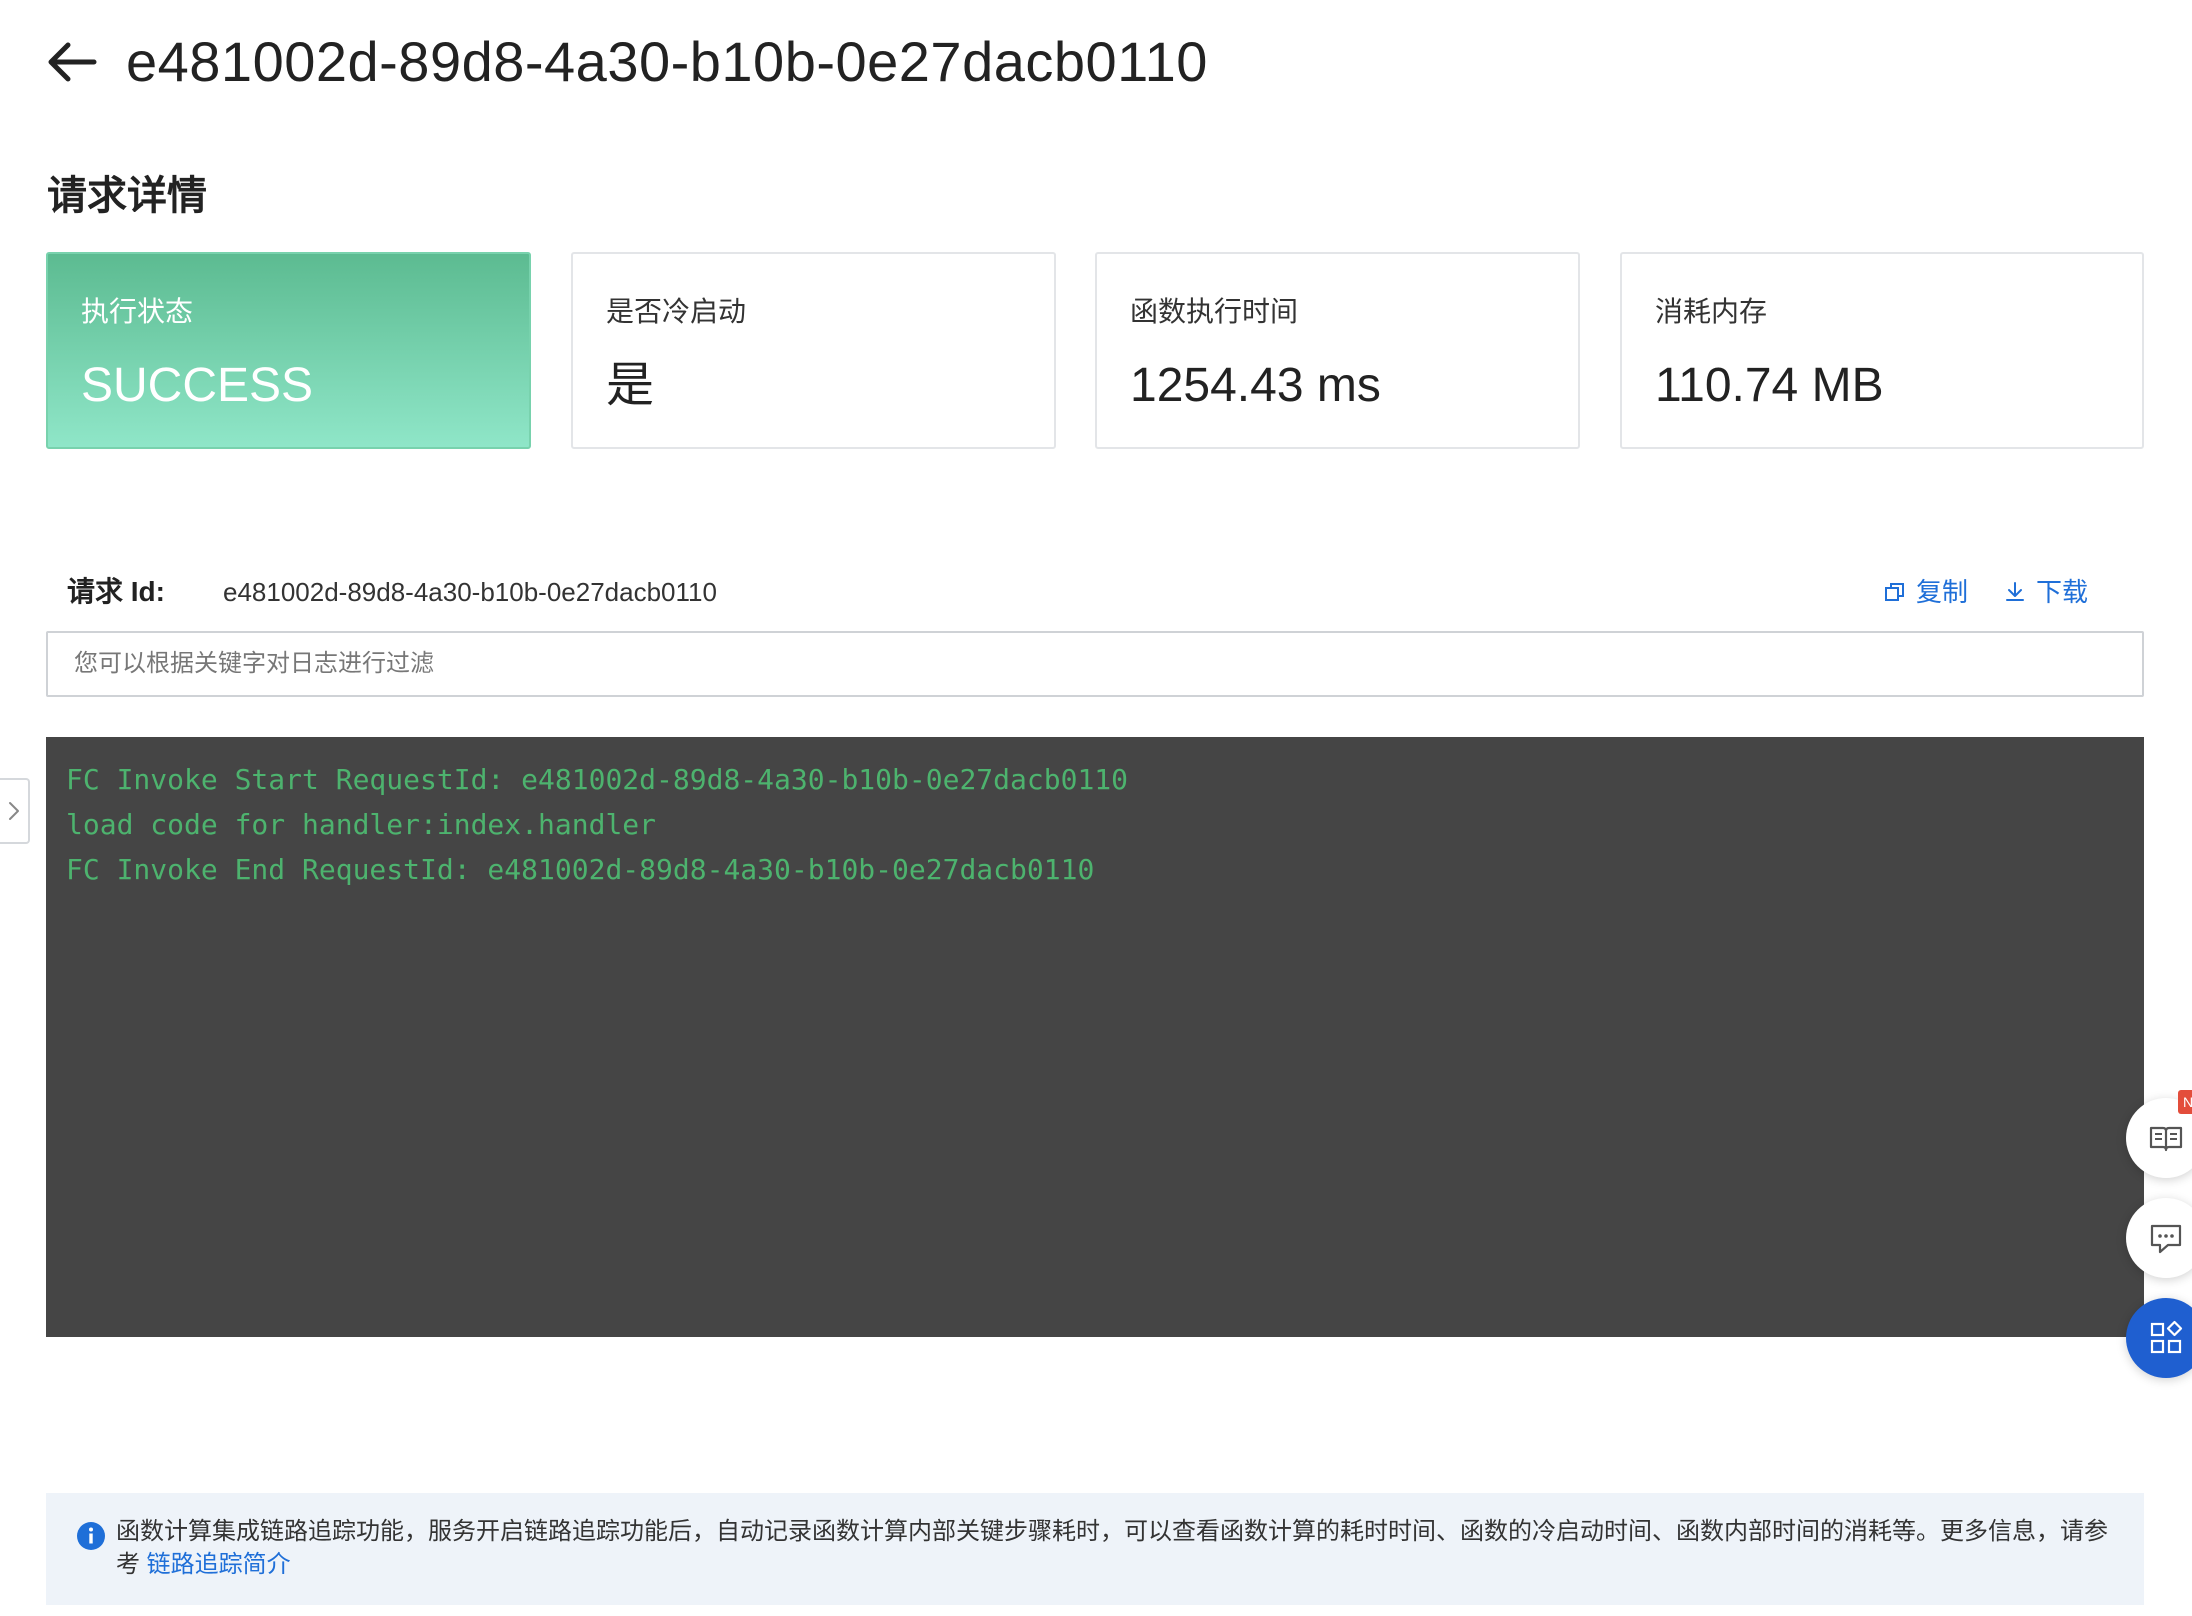  What do you see at coordinates (1894, 592) in the screenshot?
I see `copy-icon` at bounding box center [1894, 592].